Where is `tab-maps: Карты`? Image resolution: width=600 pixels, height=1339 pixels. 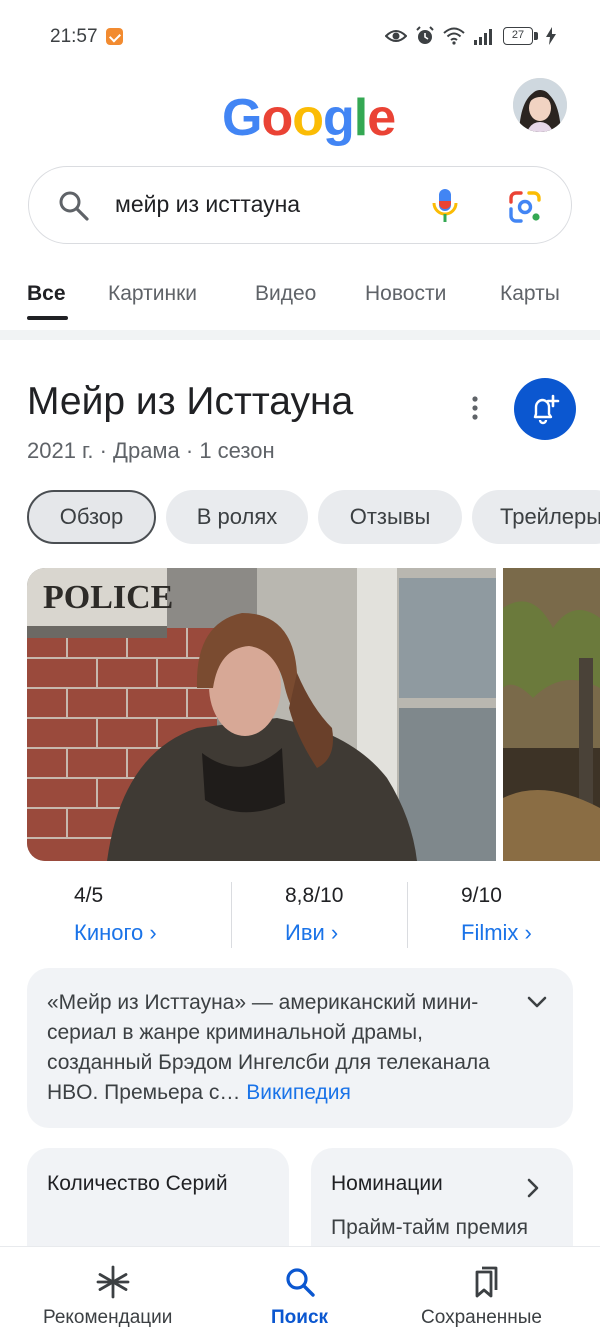
tab-maps: Карты is located at coordinates (530, 294).